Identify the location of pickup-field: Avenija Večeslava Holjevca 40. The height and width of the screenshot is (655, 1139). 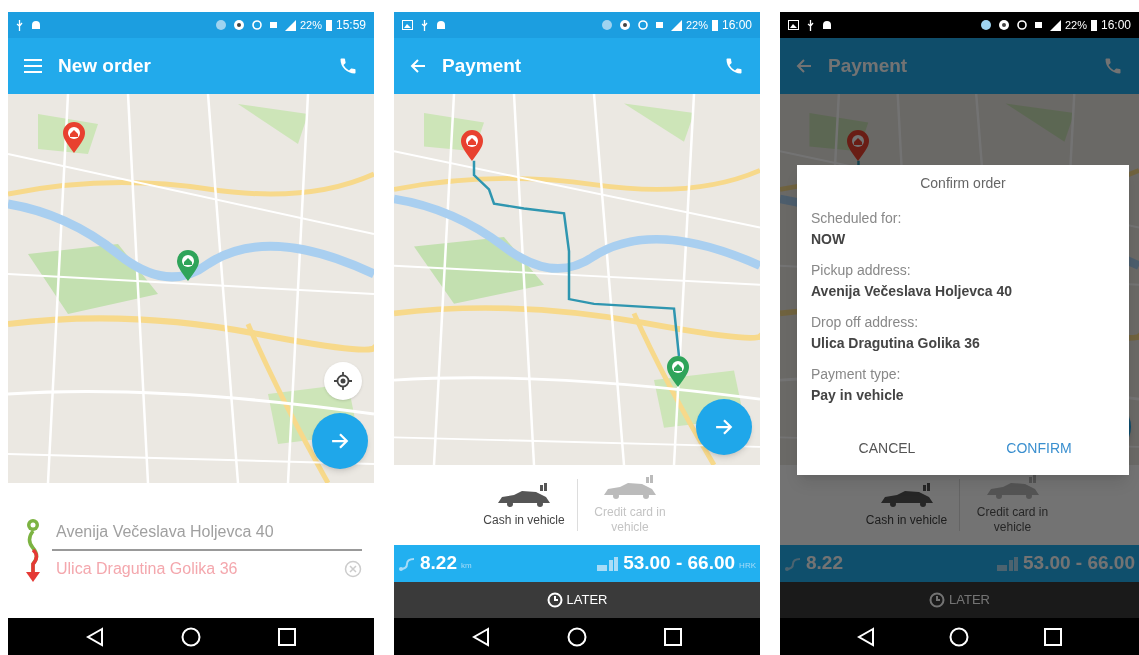
(207, 532).